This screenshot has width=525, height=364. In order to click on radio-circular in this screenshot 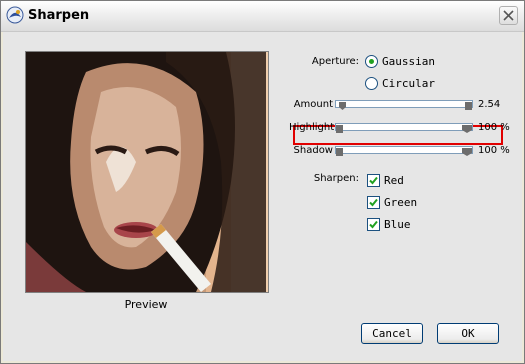, I will do `click(371, 83)`.